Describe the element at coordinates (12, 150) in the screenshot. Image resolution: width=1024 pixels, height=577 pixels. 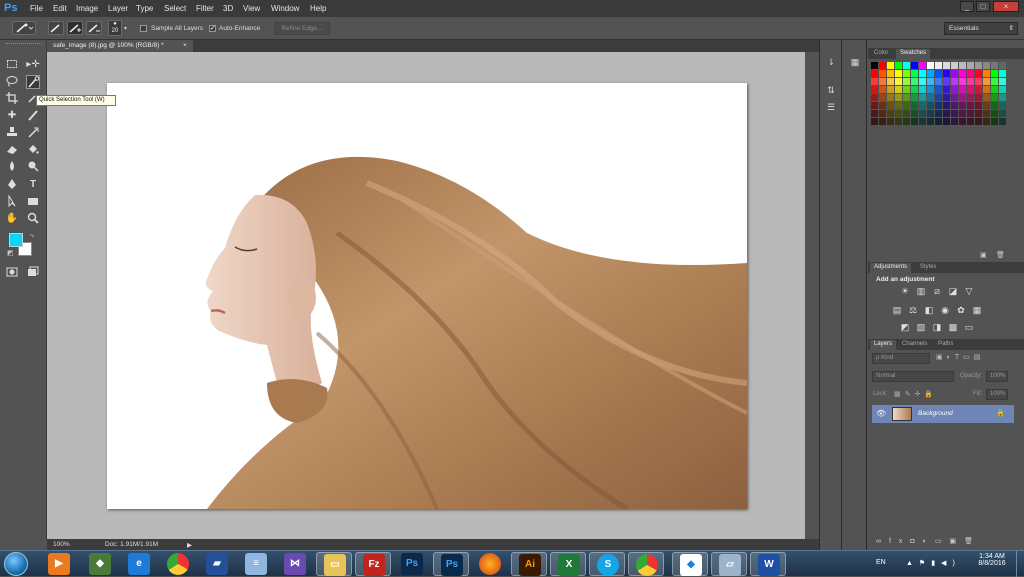
I see `eraser-tool-icon` at that location.